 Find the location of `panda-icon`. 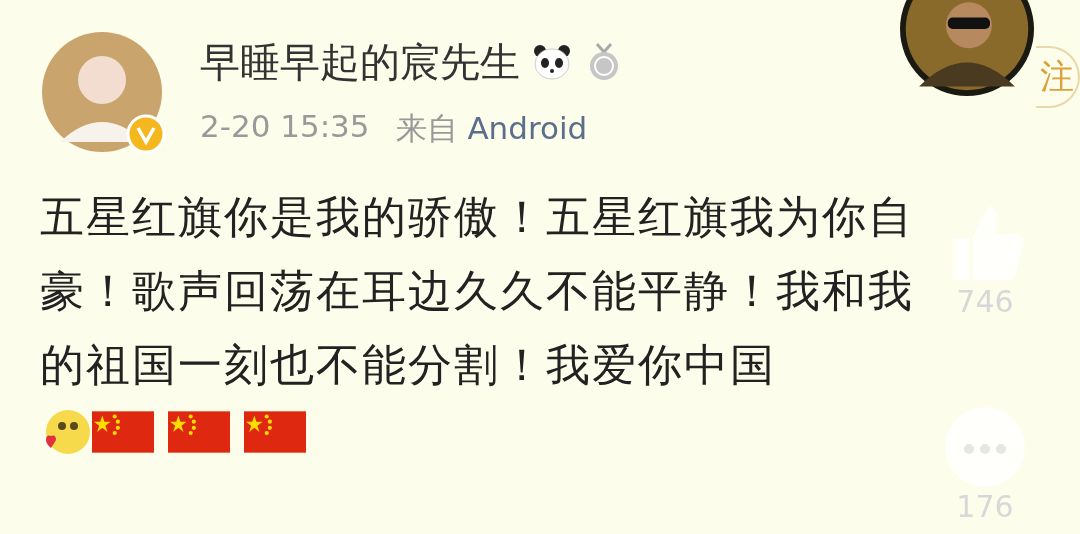

panda-icon is located at coordinates (552, 62).